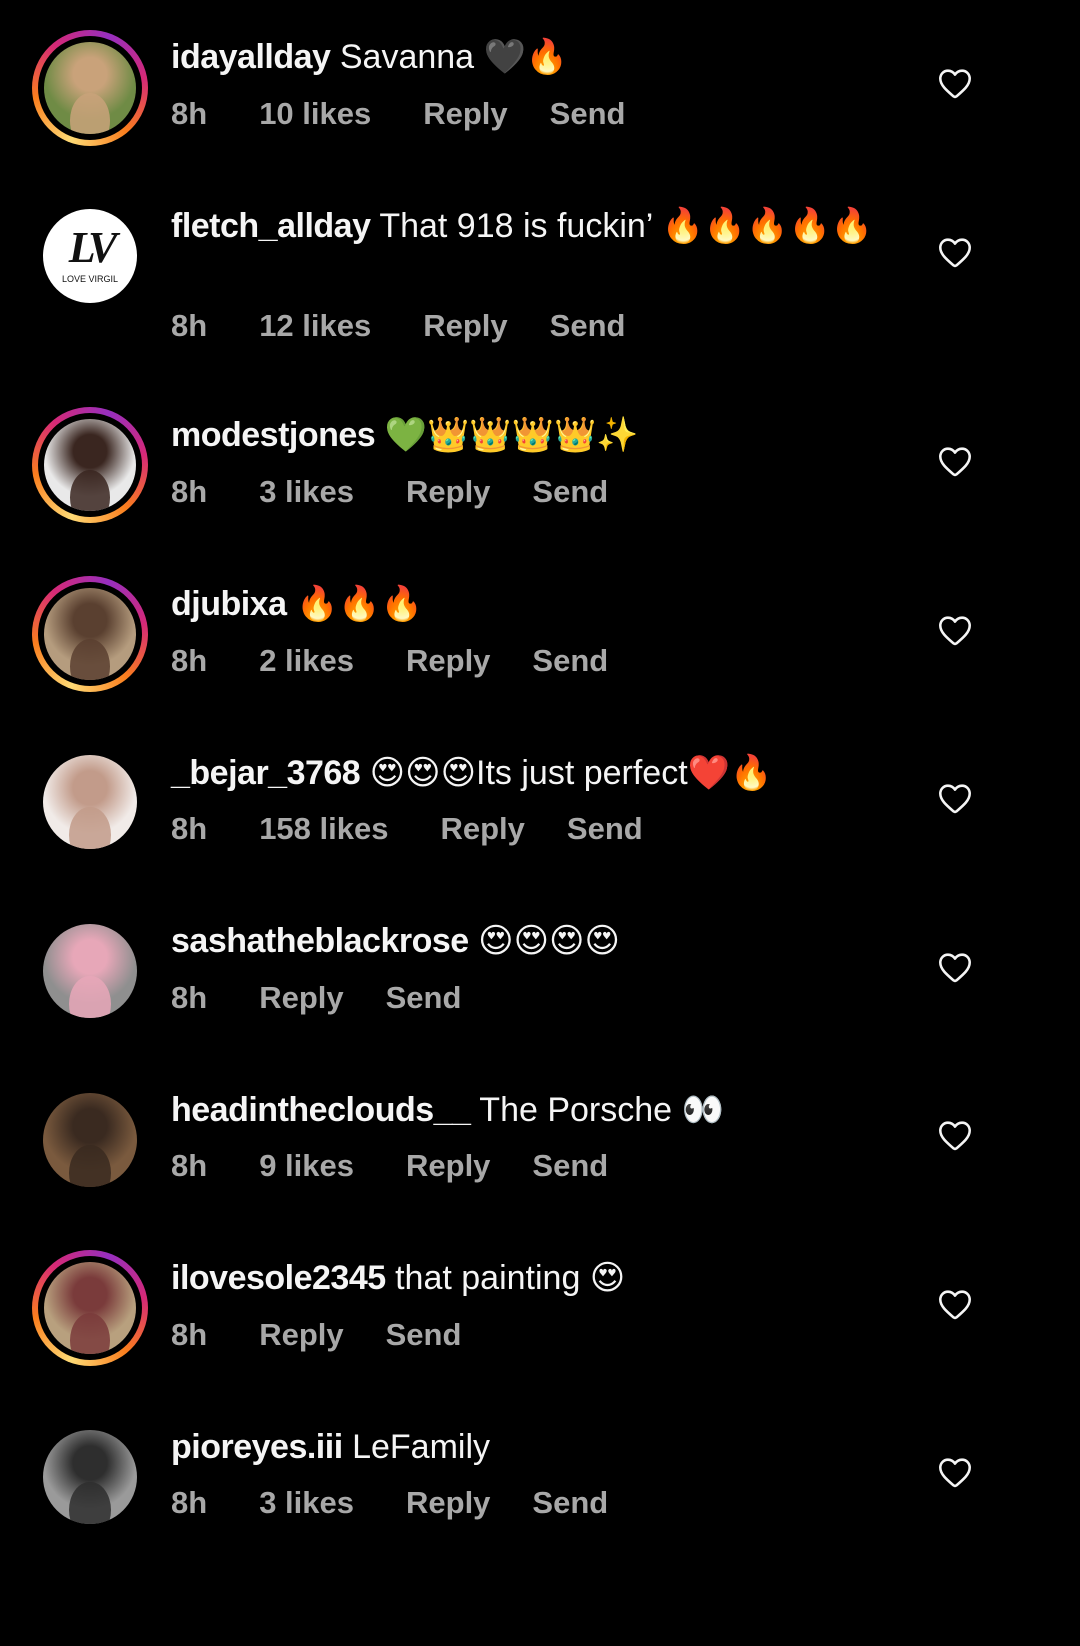  Describe the element at coordinates (407, 829) in the screenshot. I see `comment-meta: 8h 158 likes Reply Send` at that location.